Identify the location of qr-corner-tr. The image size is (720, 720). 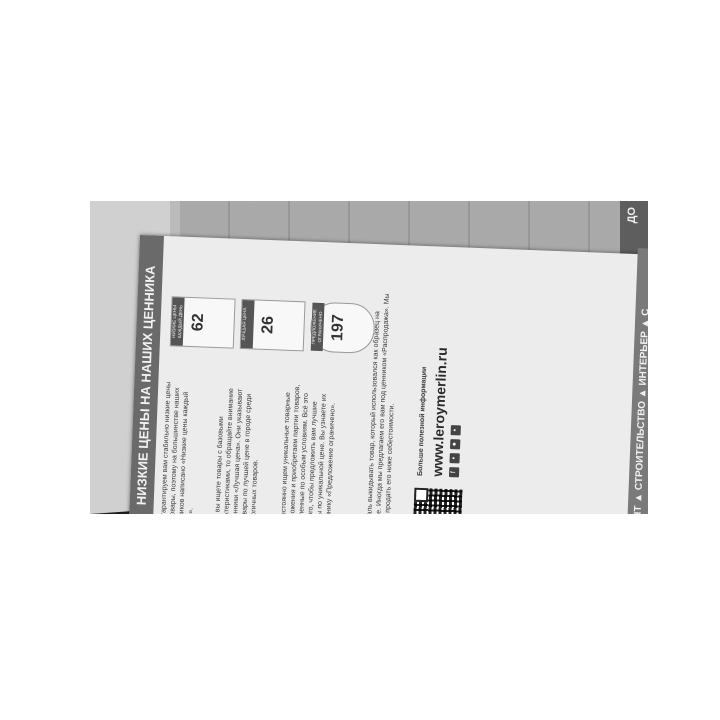
(421, 495).